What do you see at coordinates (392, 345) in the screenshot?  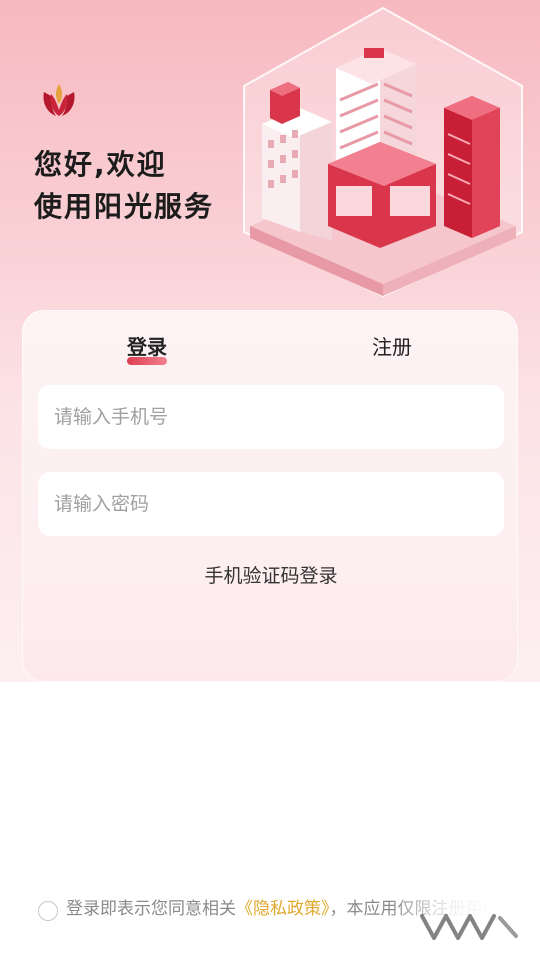 I see `tab-register: 注册` at bounding box center [392, 345].